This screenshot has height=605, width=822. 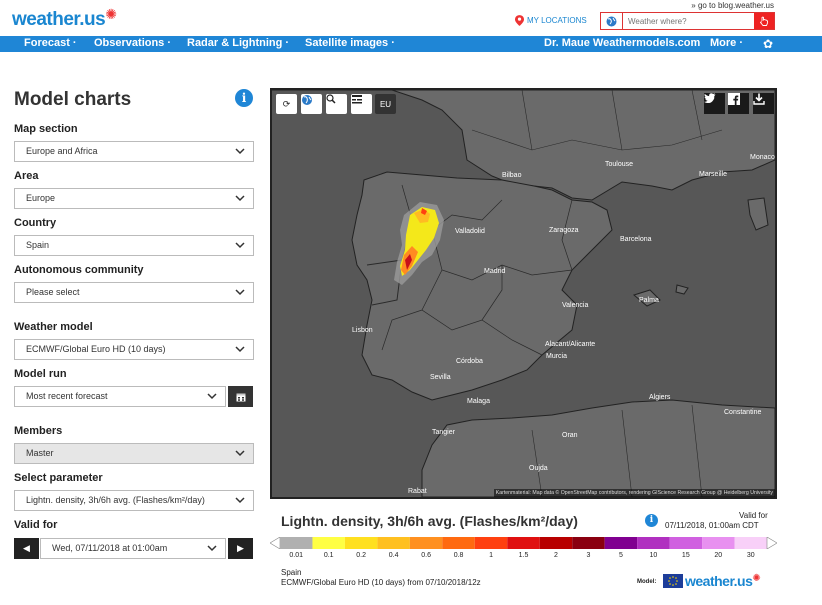 I want to click on scale-label: 0.01, so click(x=296, y=555).